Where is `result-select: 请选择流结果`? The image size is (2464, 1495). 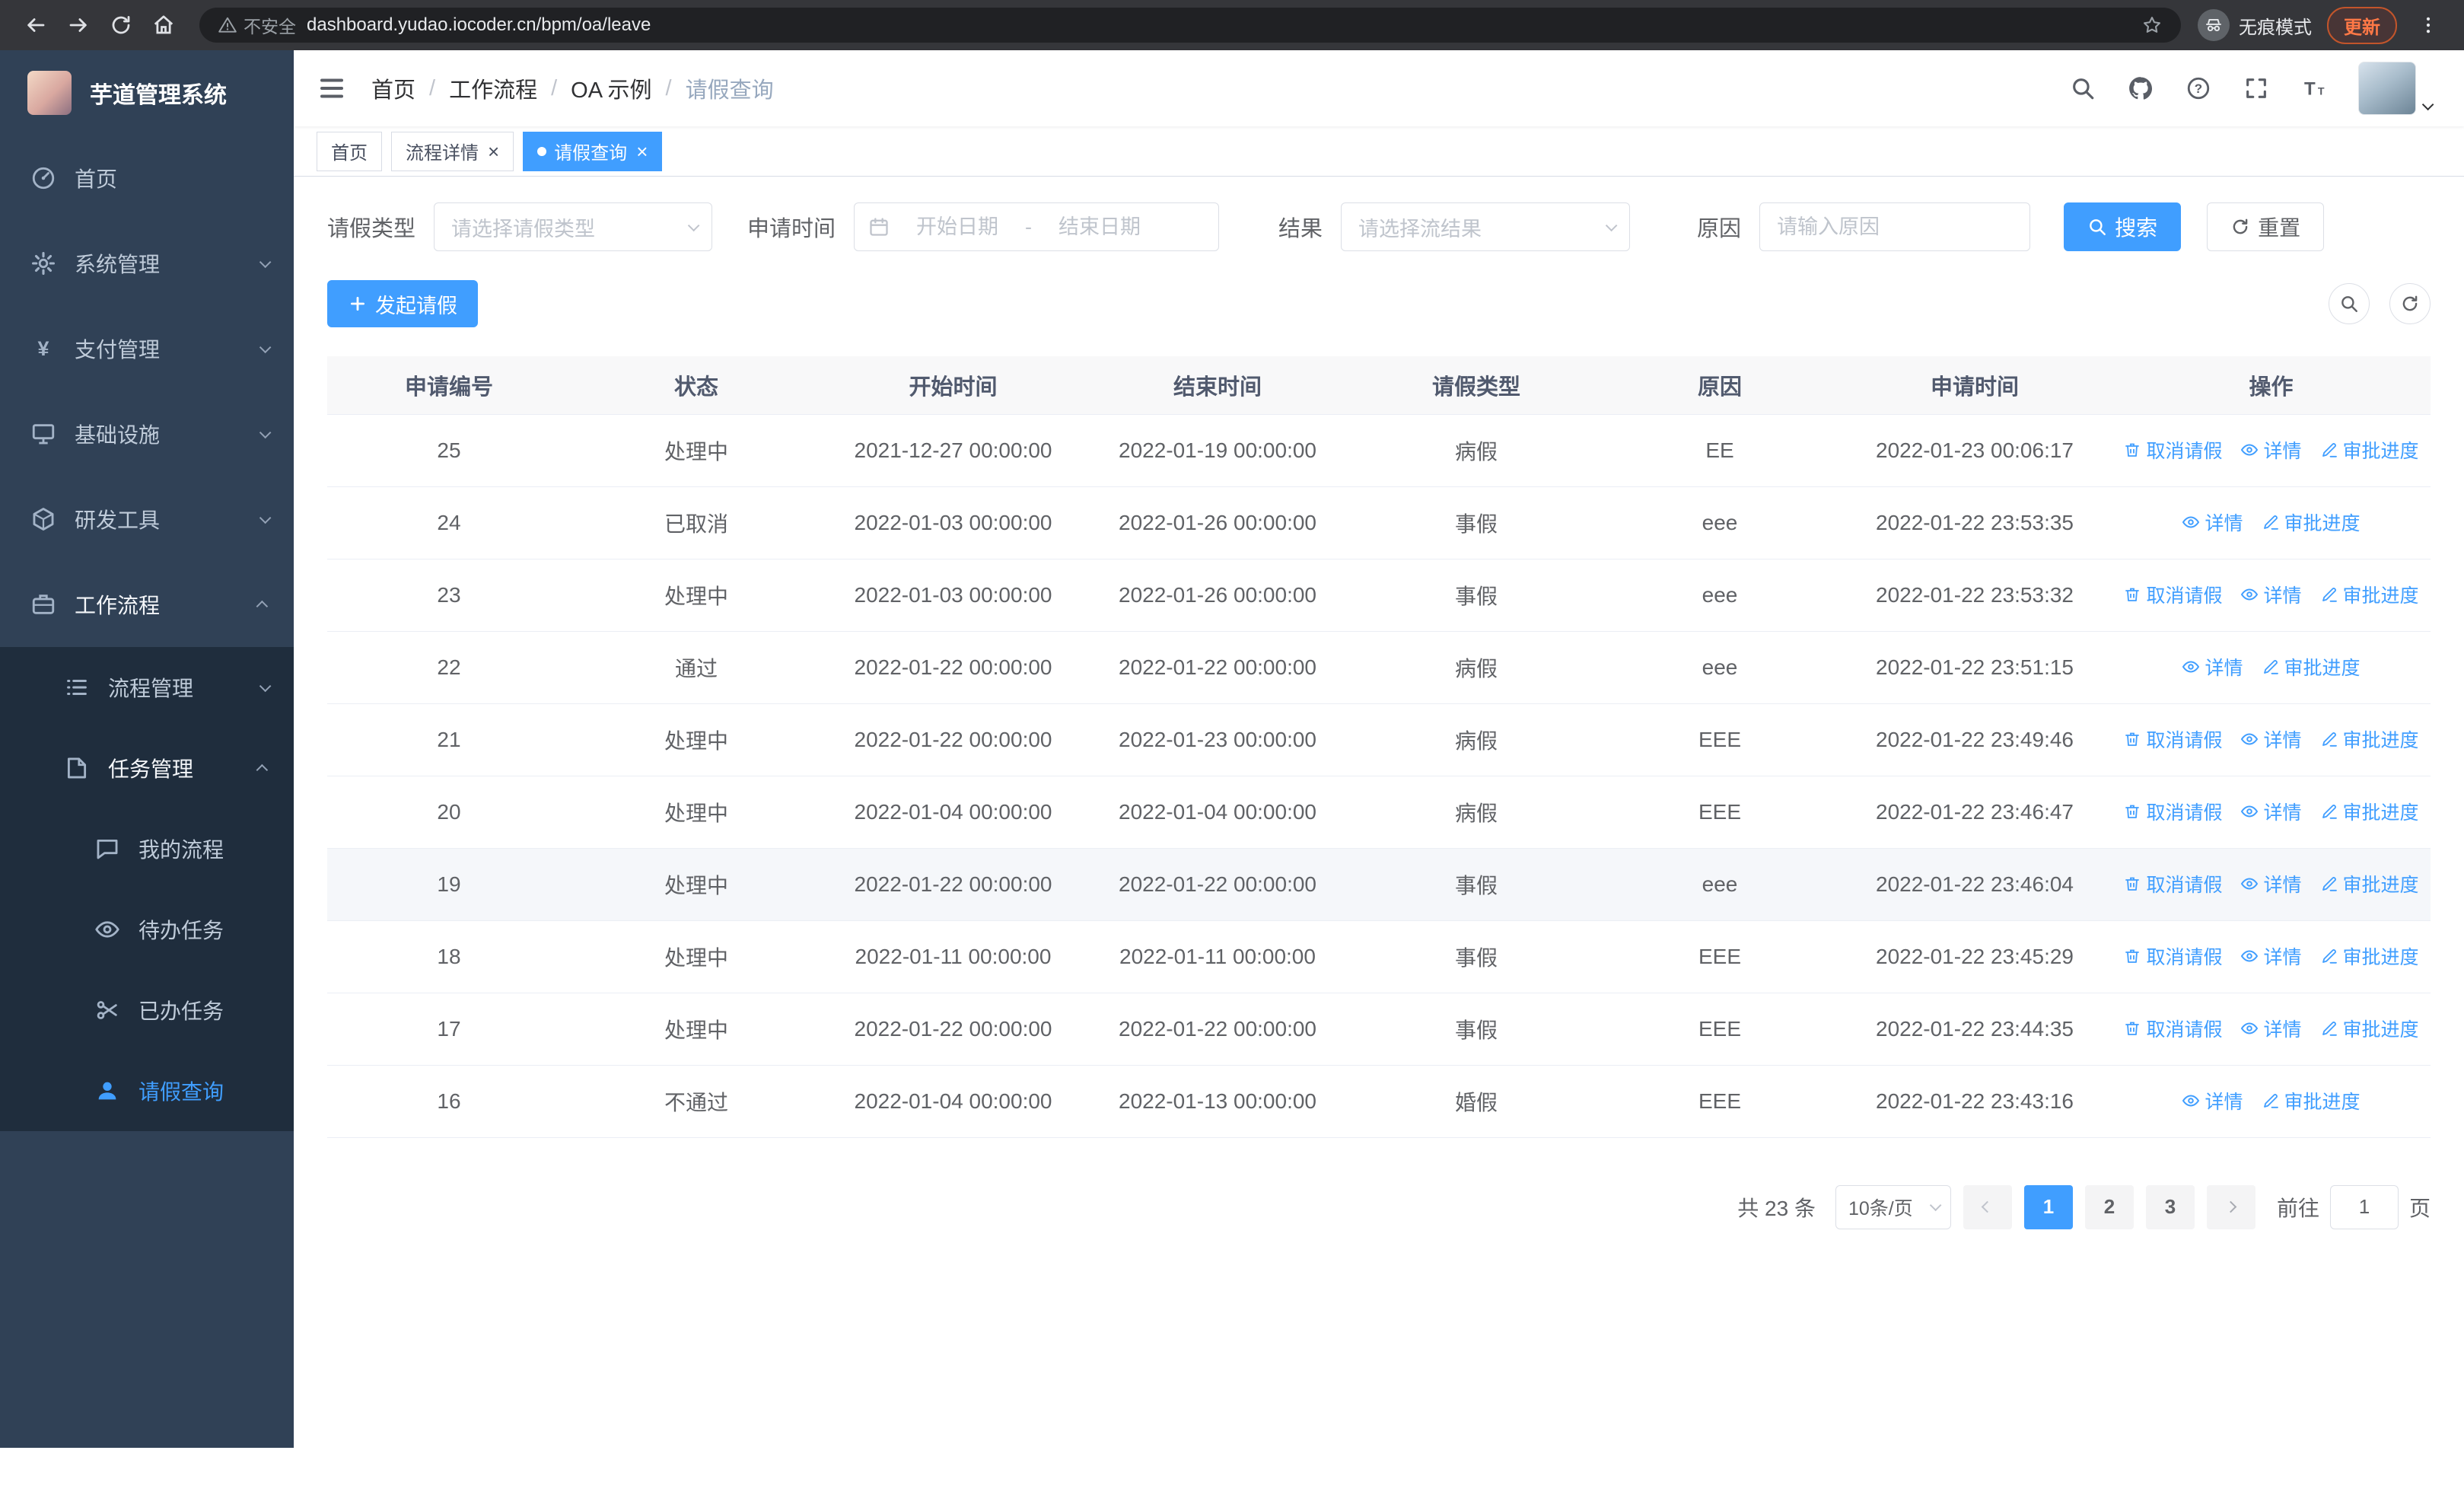 result-select: 请选择流结果 is located at coordinates (1486, 226).